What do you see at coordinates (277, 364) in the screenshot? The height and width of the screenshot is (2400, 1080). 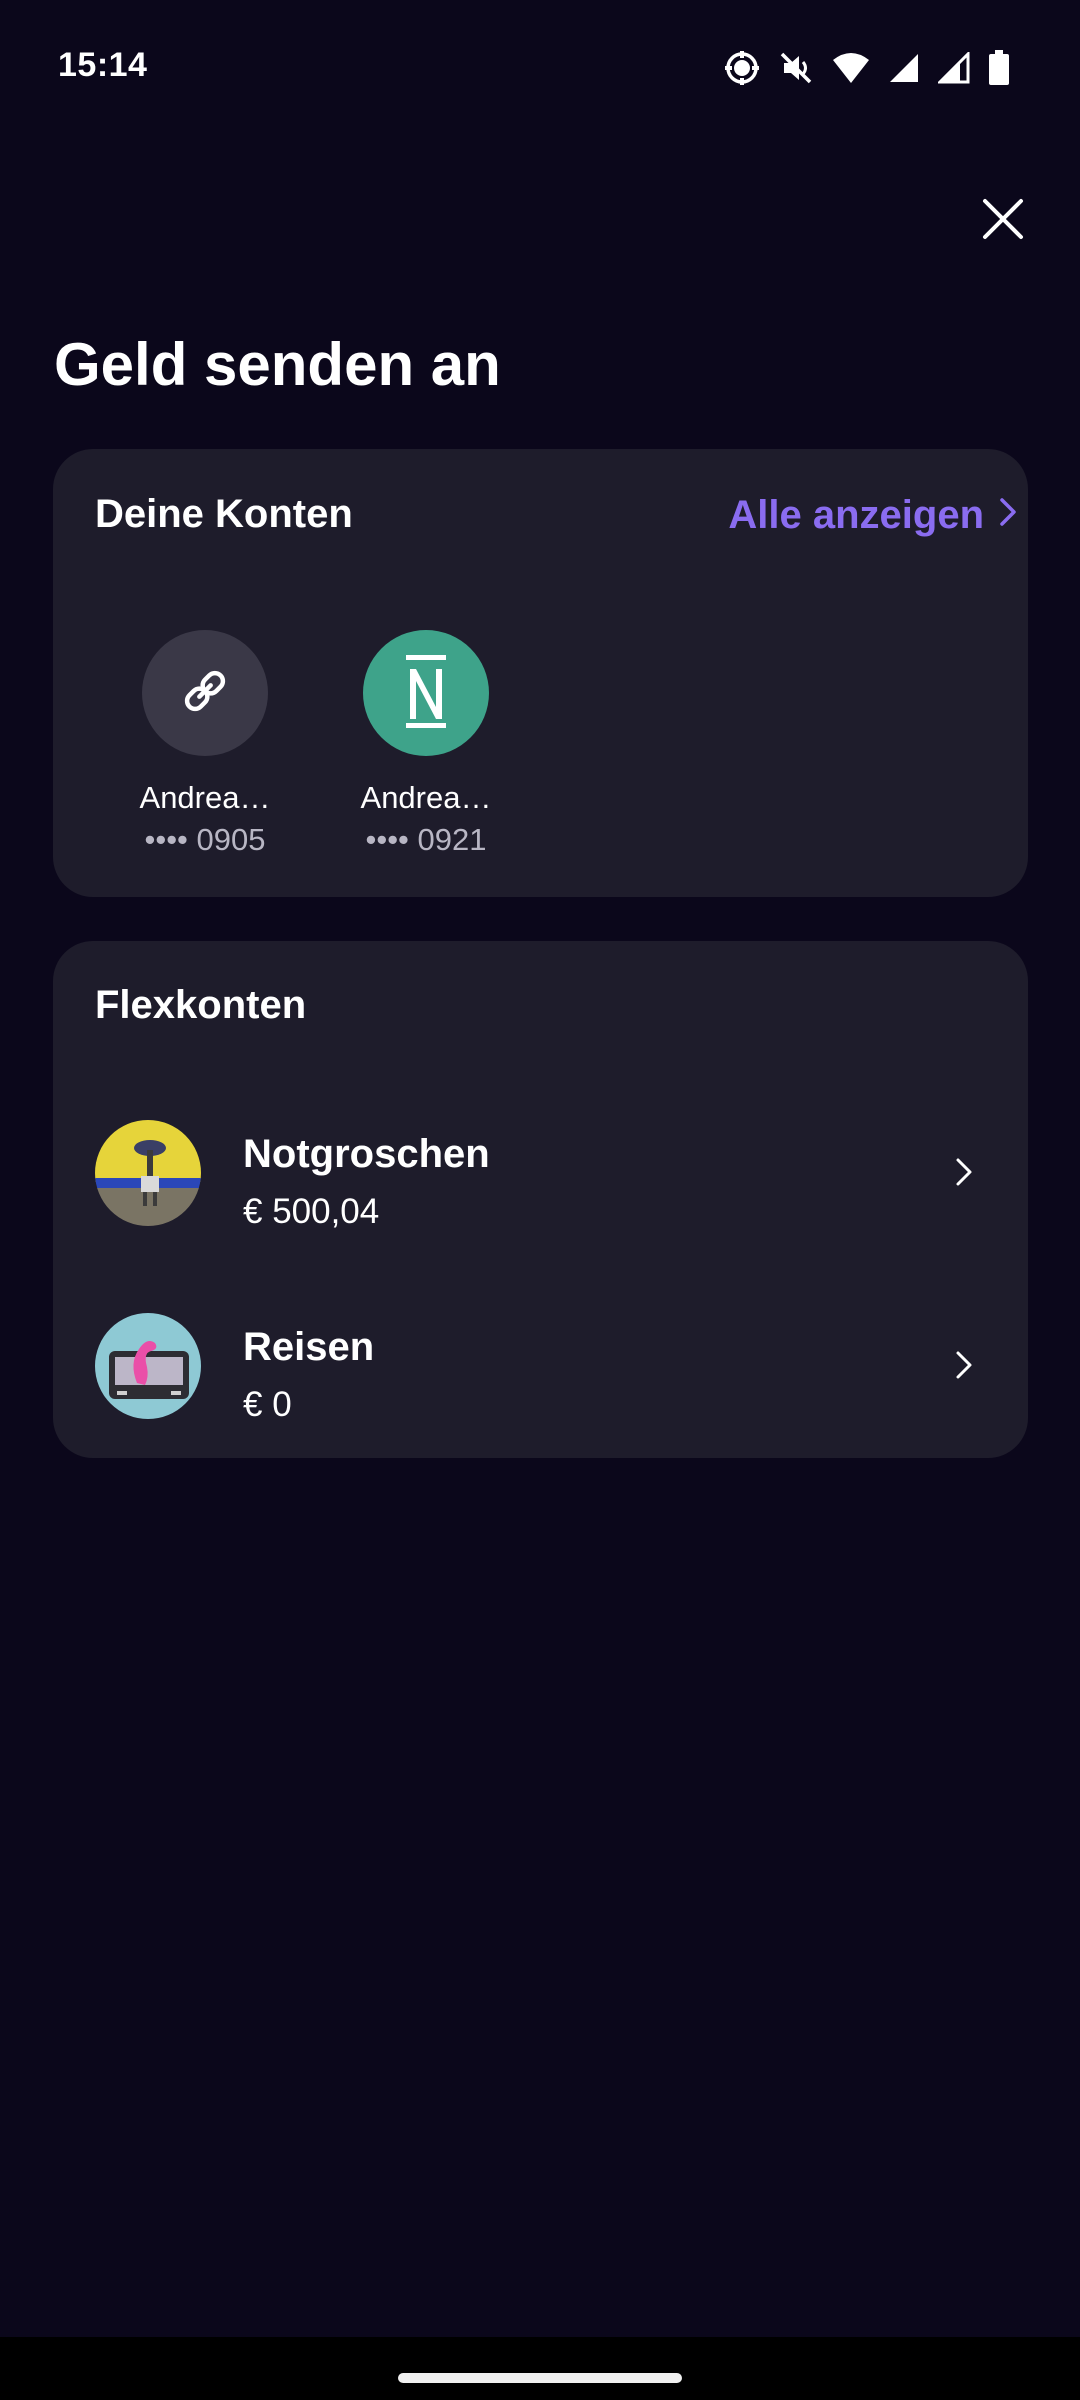 I see `page-title: Geld senden an` at bounding box center [277, 364].